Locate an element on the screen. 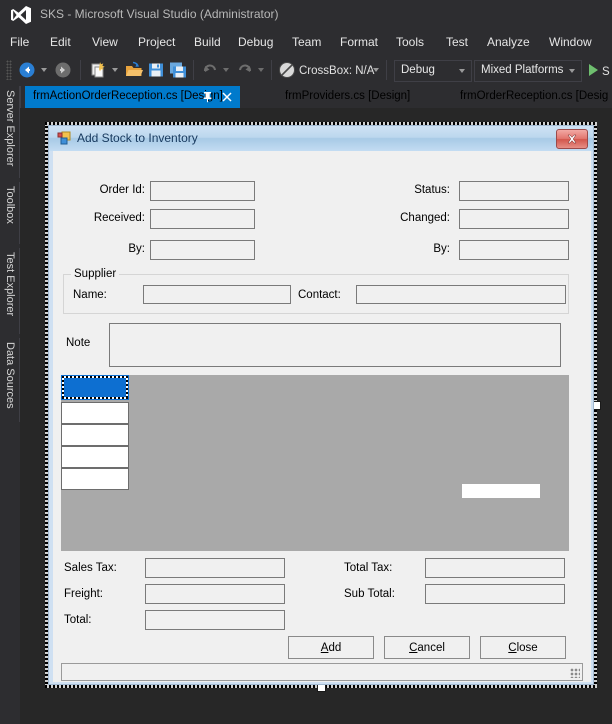 This screenshot has width=612, height=724. close-button: Close is located at coordinates (523, 647).